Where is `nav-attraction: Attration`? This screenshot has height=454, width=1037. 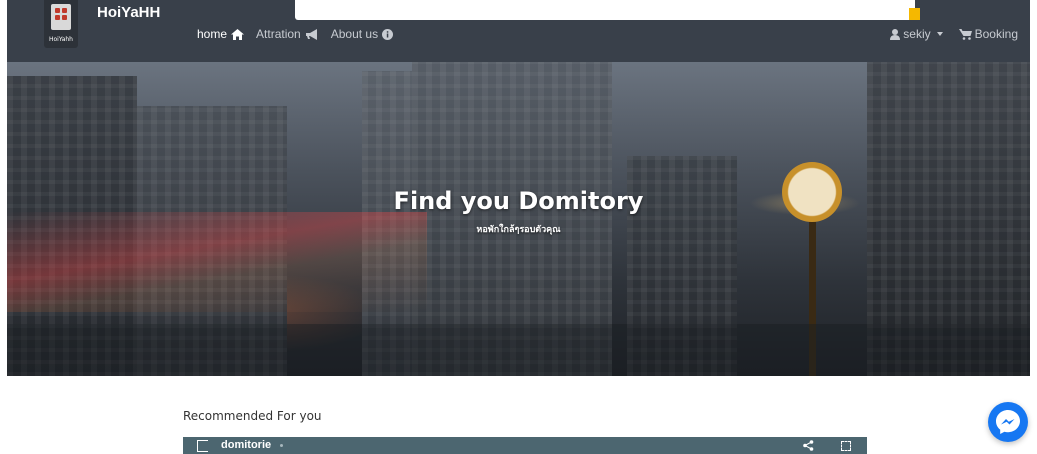 nav-attraction: Attration is located at coordinates (287, 34).